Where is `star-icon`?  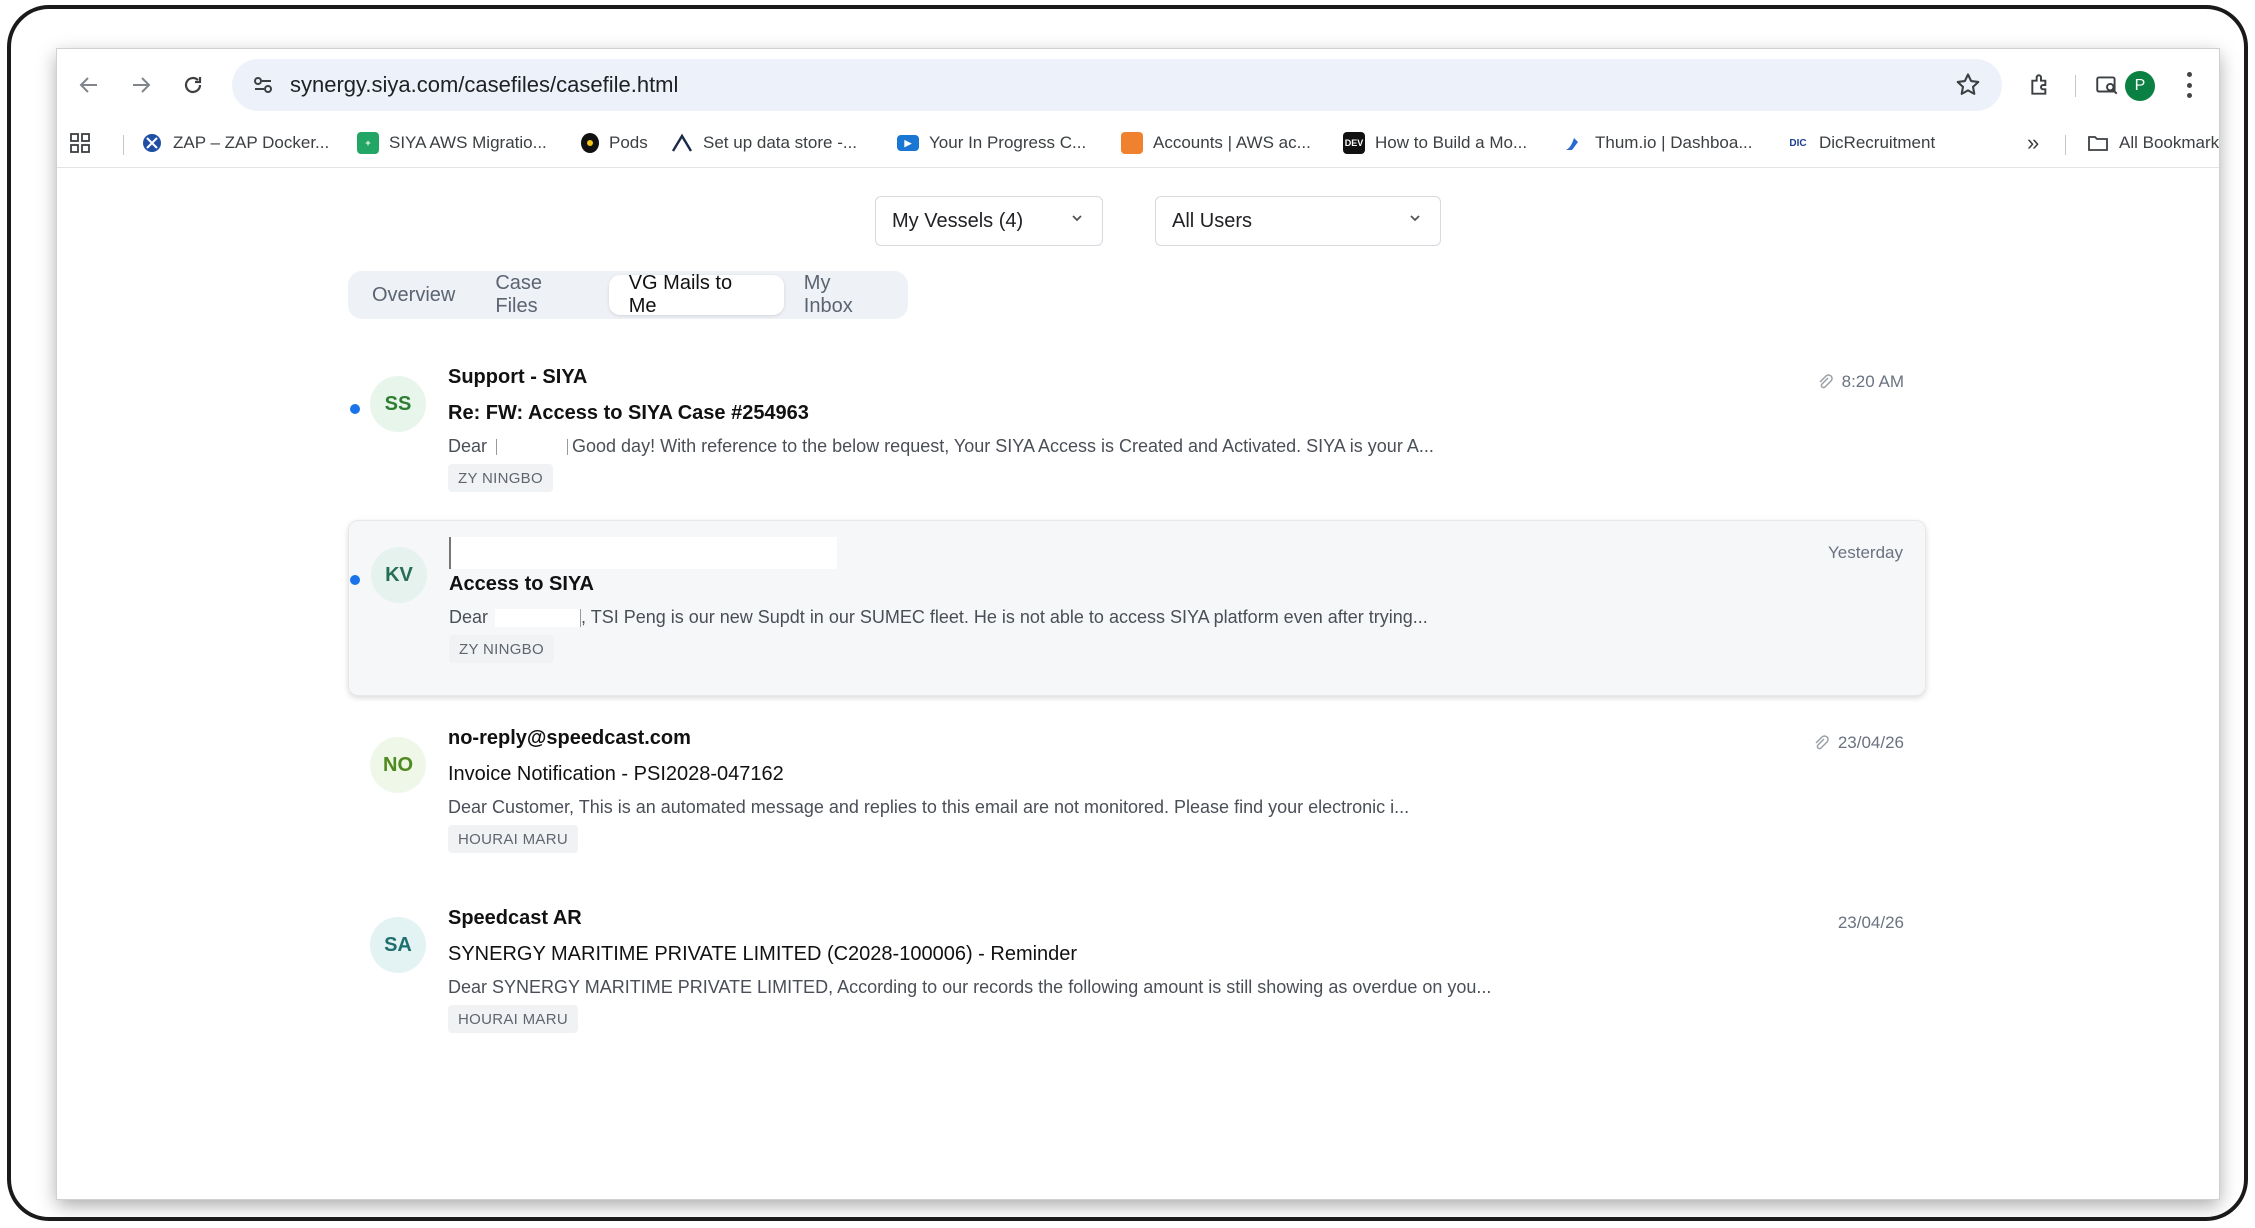 star-icon is located at coordinates (1968, 85).